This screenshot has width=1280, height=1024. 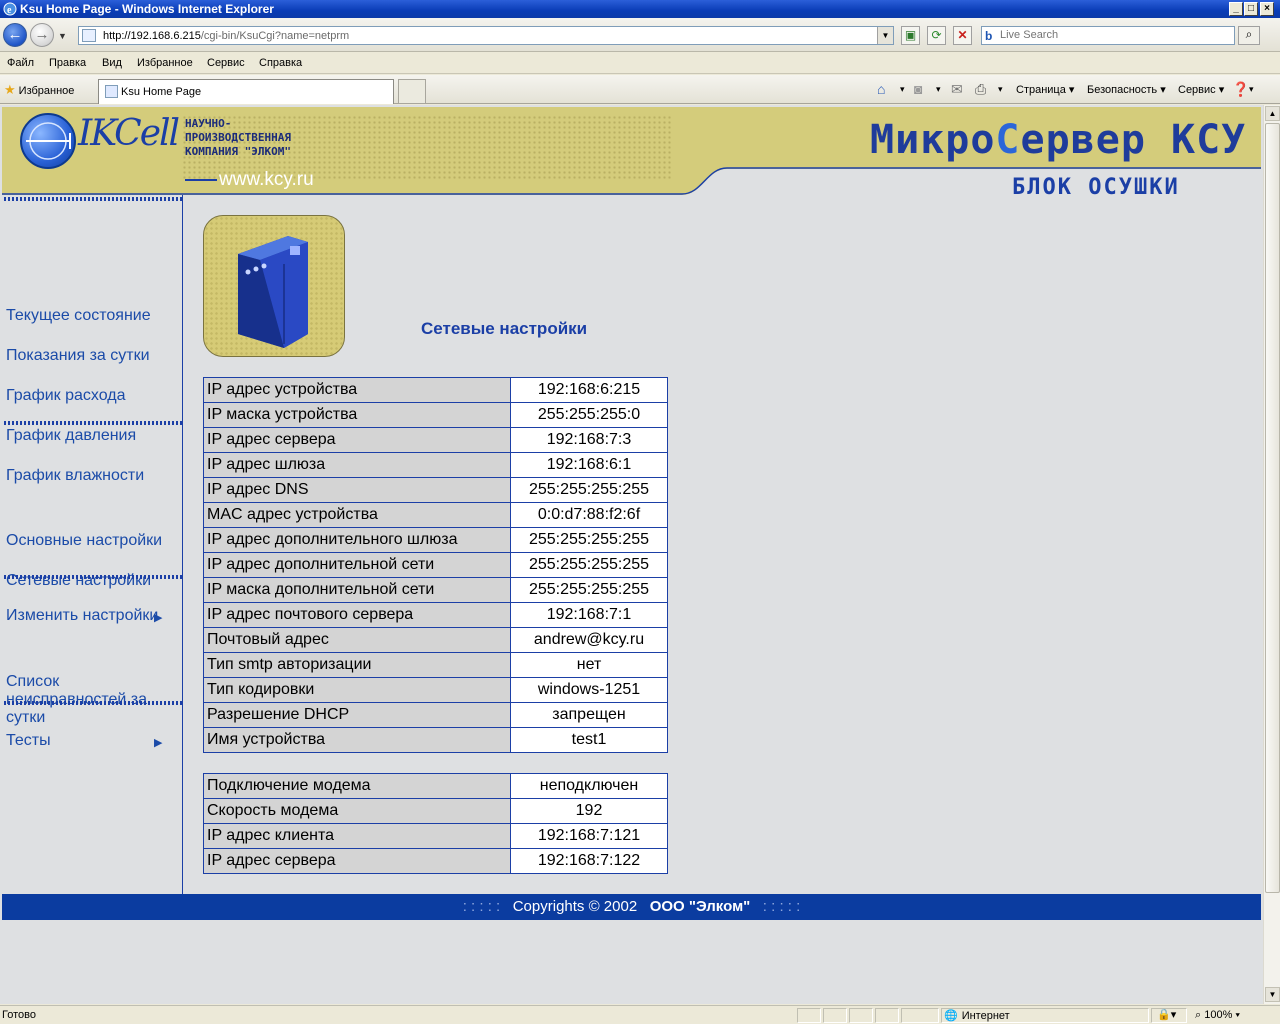 I want to click on minimize-button: _, so click(x=1236, y=9).